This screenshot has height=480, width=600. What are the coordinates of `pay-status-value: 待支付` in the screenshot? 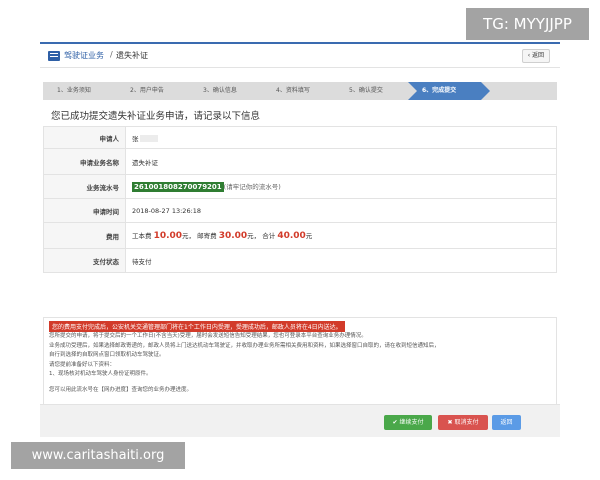 It's located at (341, 260).